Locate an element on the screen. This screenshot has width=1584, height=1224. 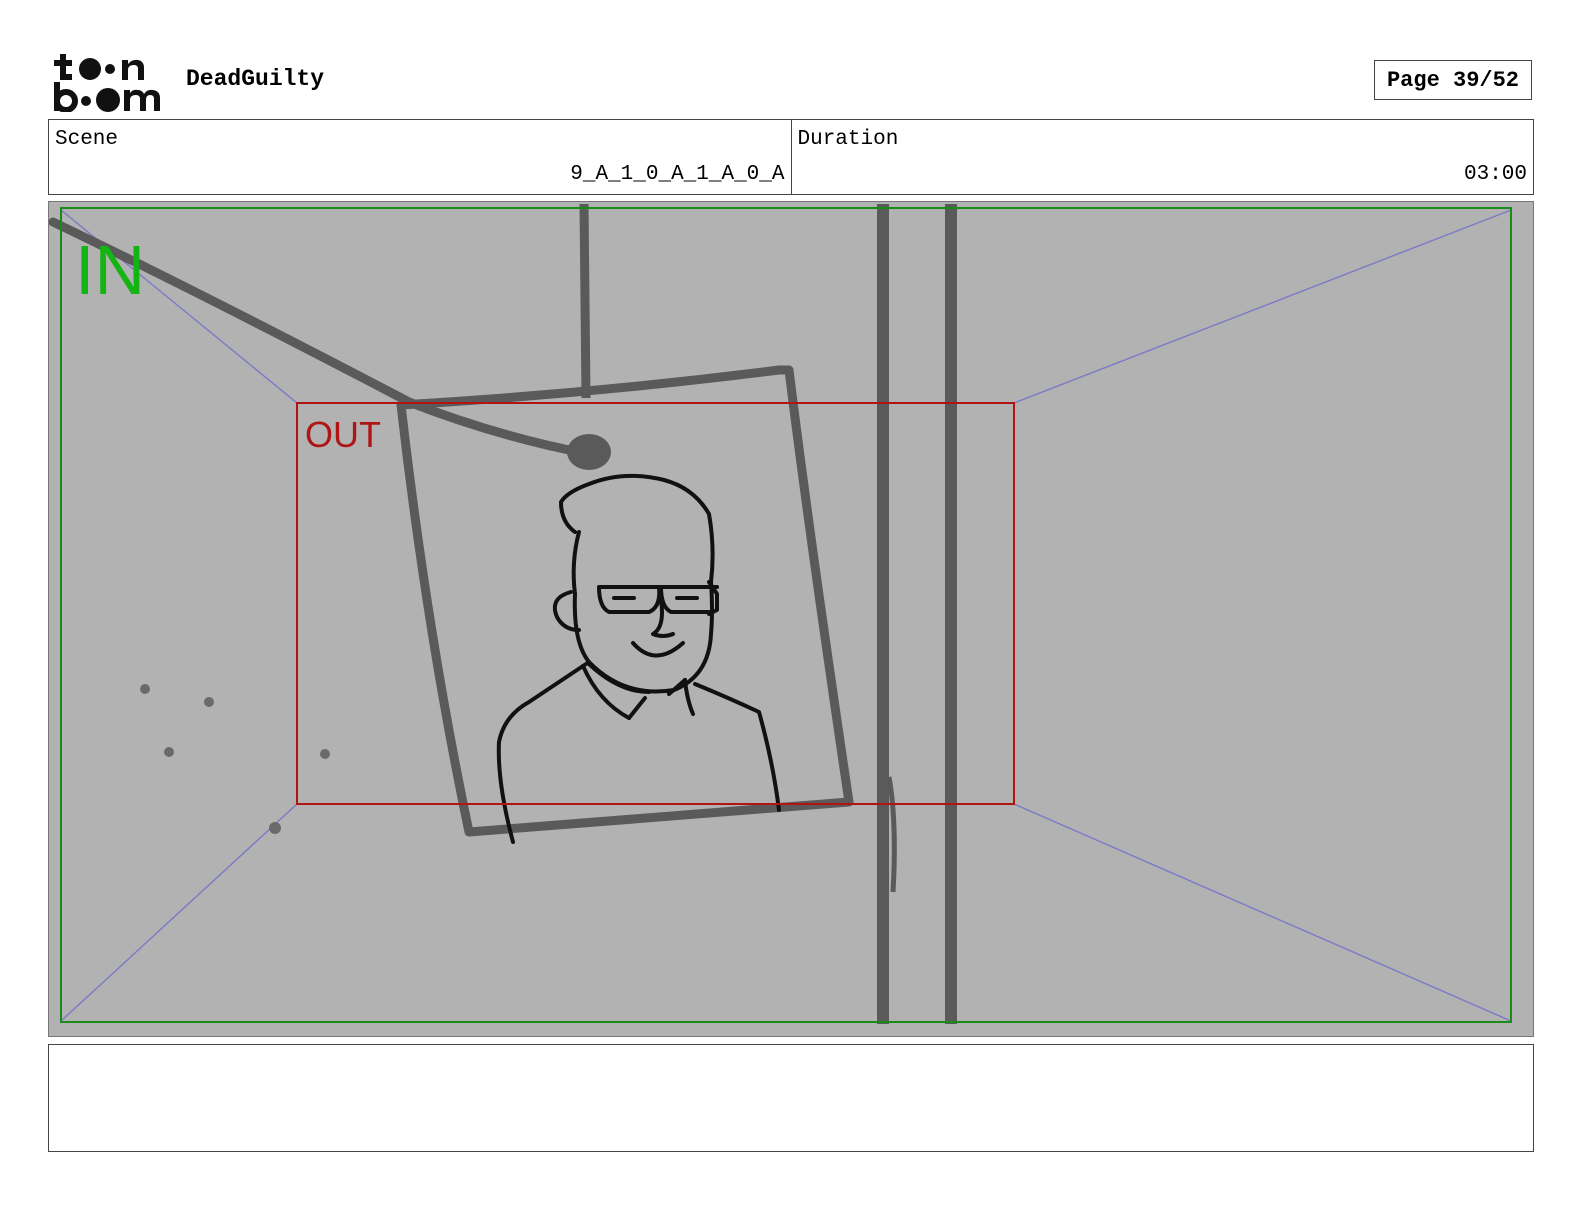
dust-specks is located at coordinates (235, 759).